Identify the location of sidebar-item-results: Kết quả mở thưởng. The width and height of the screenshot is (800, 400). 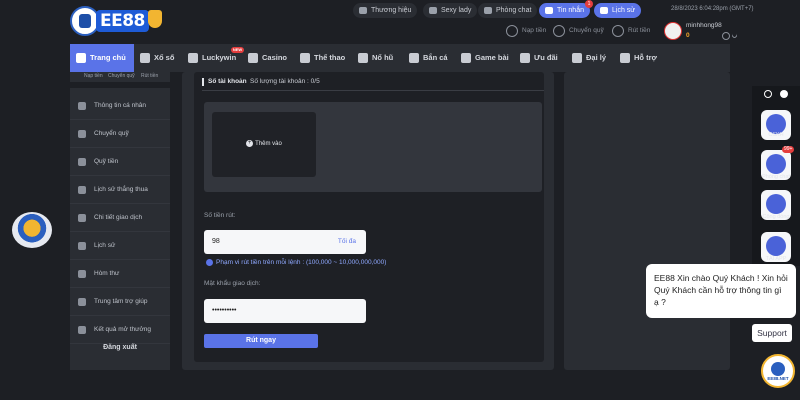
(120, 330).